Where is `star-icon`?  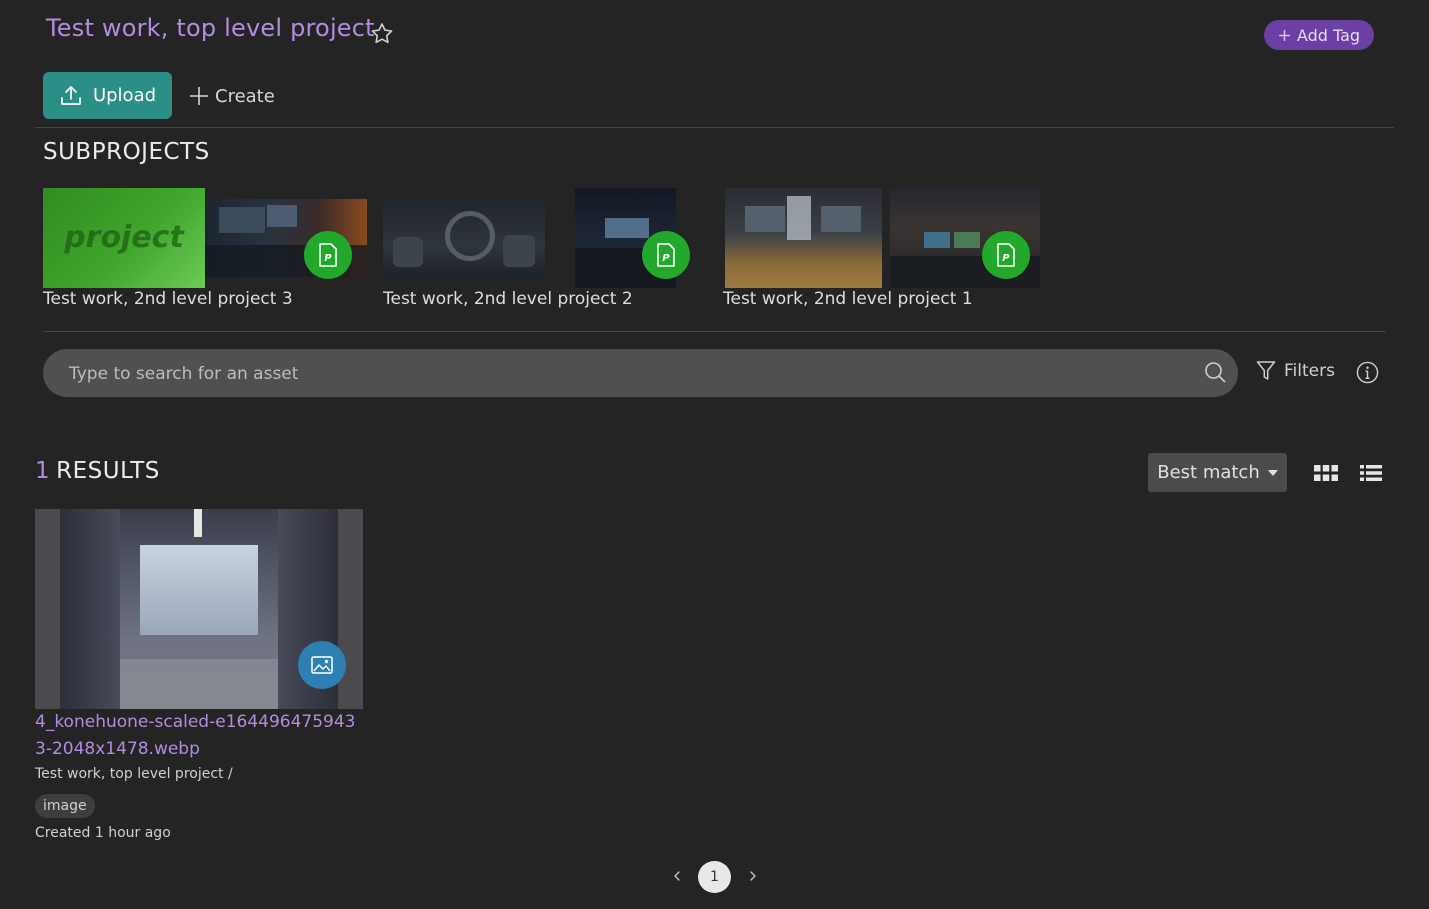
star-icon is located at coordinates (382, 34).